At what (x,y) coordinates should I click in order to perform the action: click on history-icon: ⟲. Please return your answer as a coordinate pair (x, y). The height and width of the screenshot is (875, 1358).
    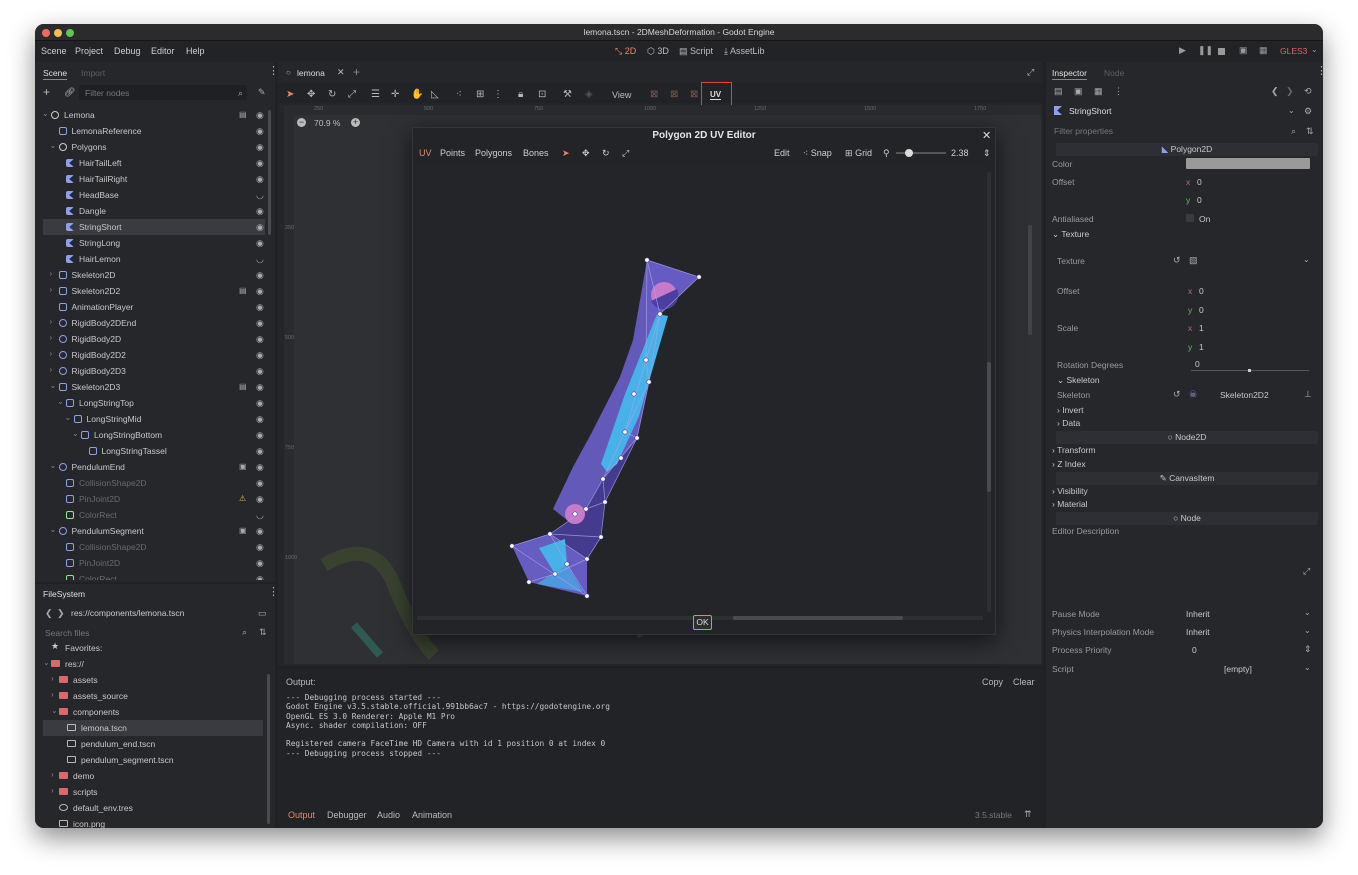
    Looking at the image, I should click on (1308, 91).